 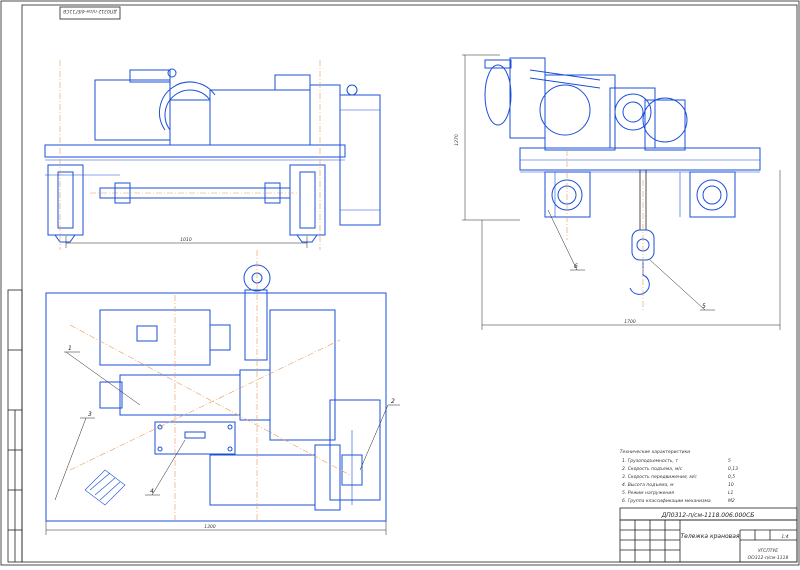 I want to click on spec-value-5: L1, so click(x=731, y=493).